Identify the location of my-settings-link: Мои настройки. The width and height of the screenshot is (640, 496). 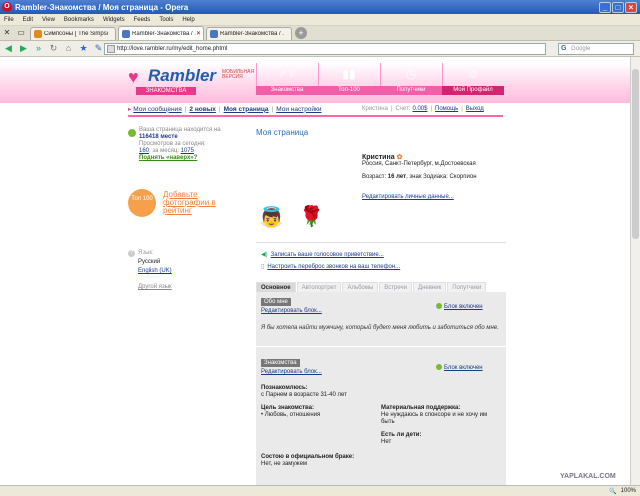
(298, 109).